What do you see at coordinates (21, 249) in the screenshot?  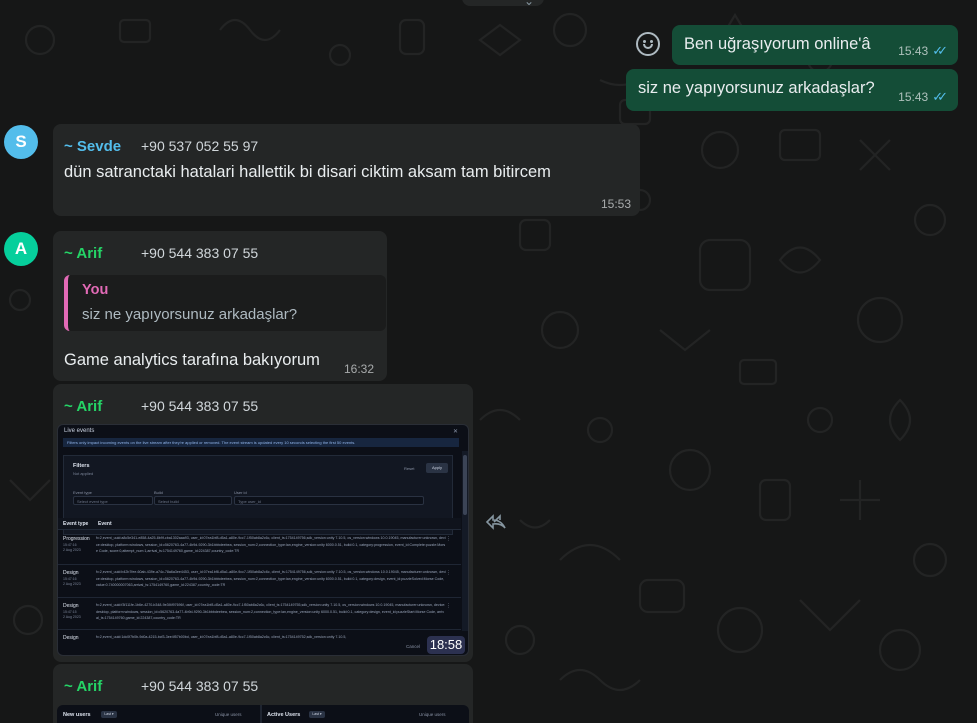 I see `avatar: A` at bounding box center [21, 249].